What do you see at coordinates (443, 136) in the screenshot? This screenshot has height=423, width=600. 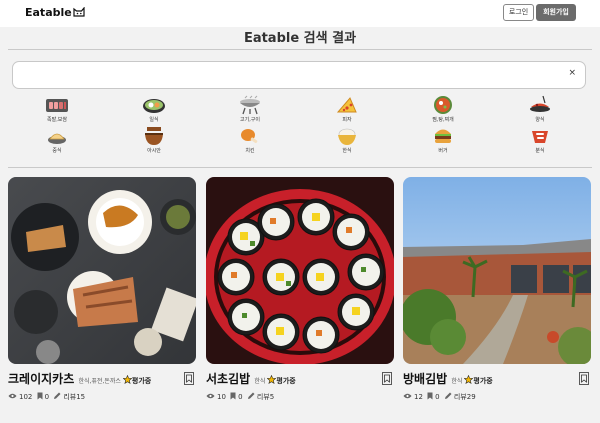 I see `burger-icon` at bounding box center [443, 136].